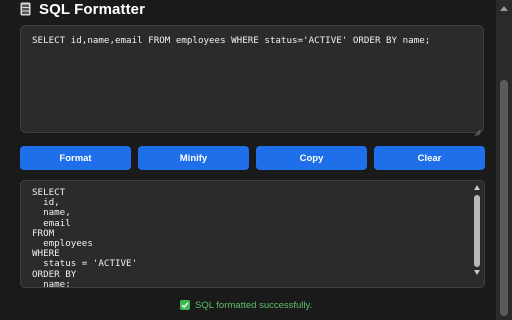  I want to click on minify-button: Minify, so click(193, 158).